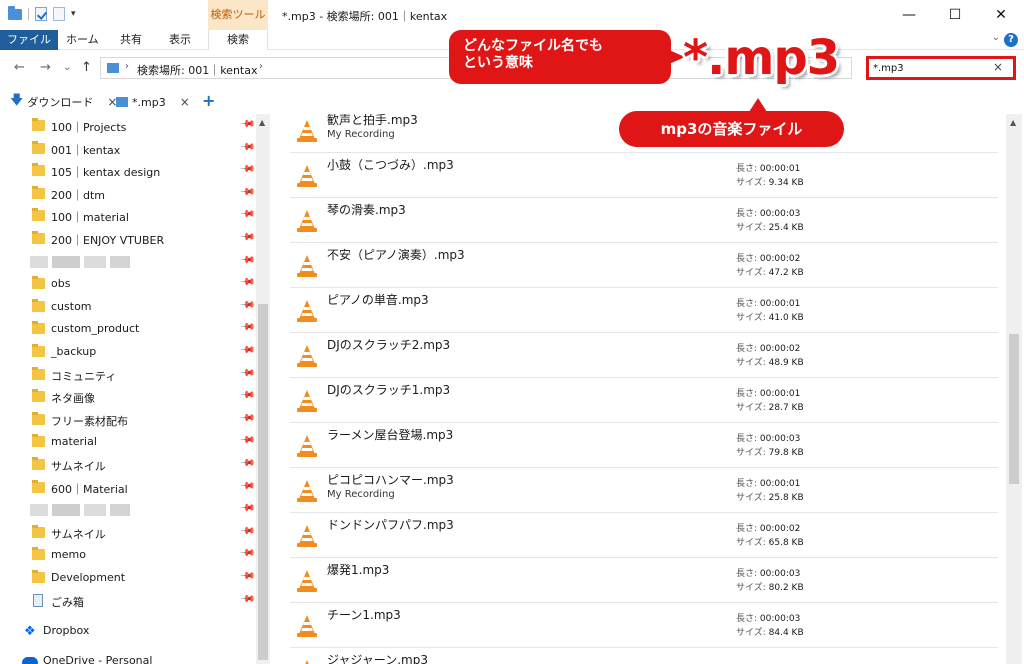  What do you see at coordinates (208, 100) in the screenshot?
I see `new-tab-button: +` at bounding box center [208, 100].